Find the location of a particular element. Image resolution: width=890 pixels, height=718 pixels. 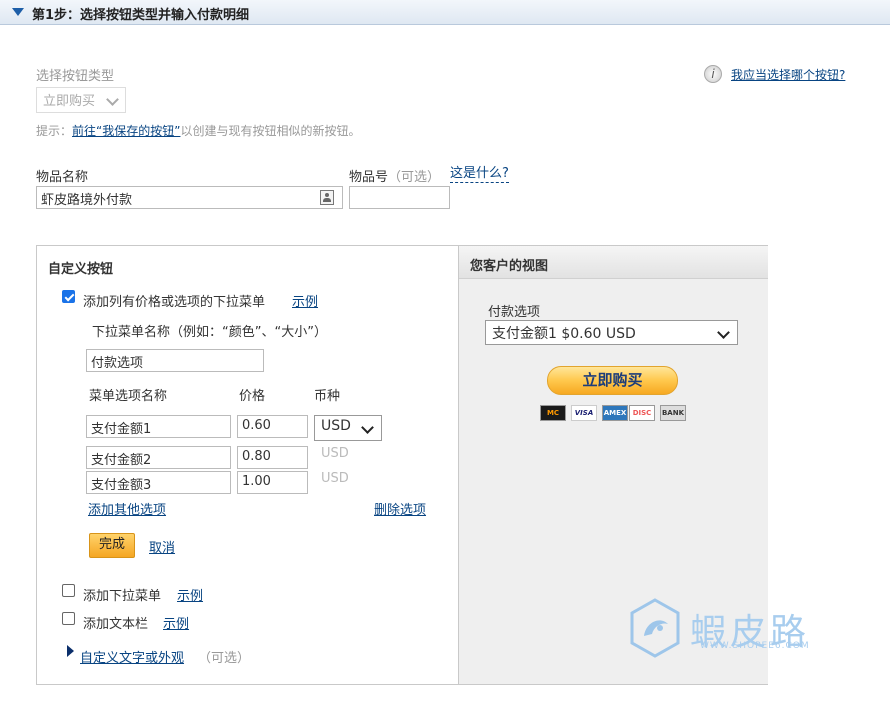

add-textfield-label: 添加文本栏 is located at coordinates (116, 624).